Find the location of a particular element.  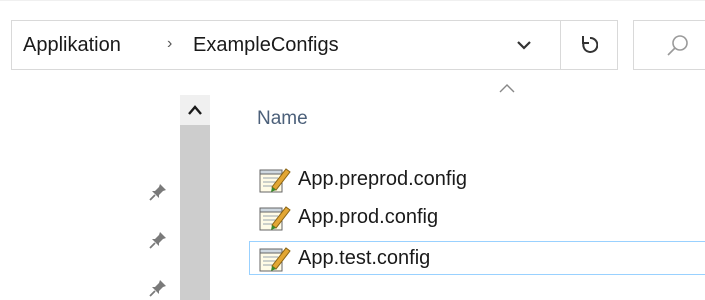

refresh-icon is located at coordinates (590, 44).